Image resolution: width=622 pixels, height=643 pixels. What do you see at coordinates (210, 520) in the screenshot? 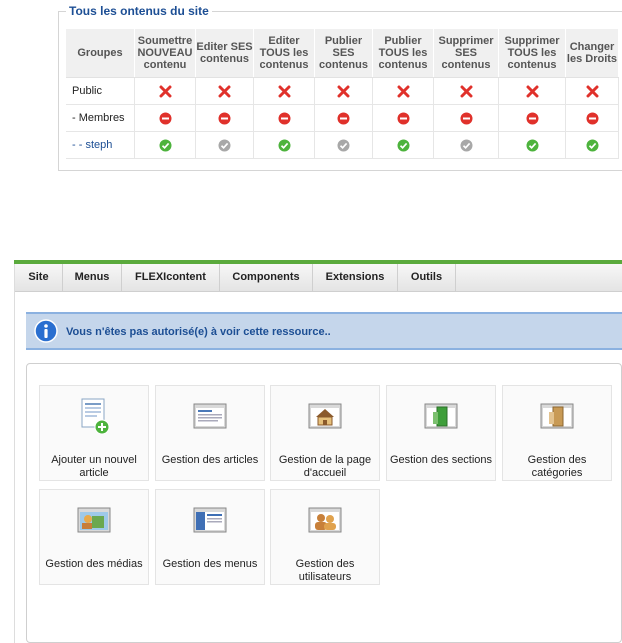
I see `menus-icon` at bounding box center [210, 520].